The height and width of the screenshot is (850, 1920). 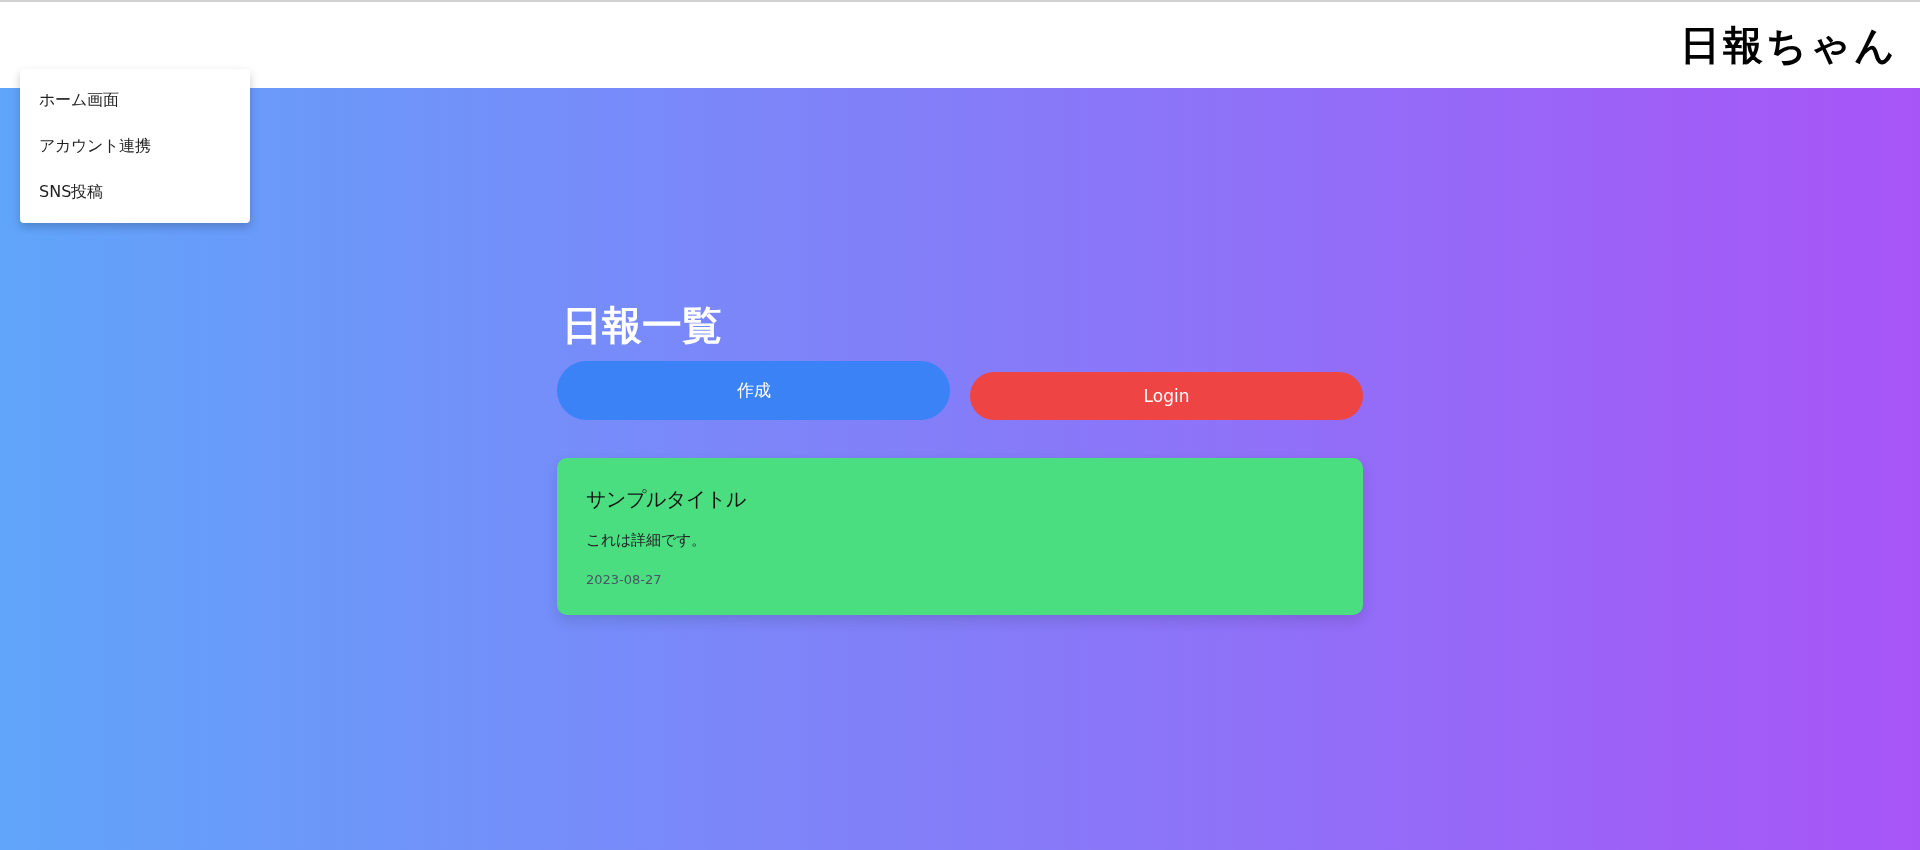 I want to click on report-card: サンプルタイトル これは詳細です。 2023-08-27, so click(x=960, y=536).